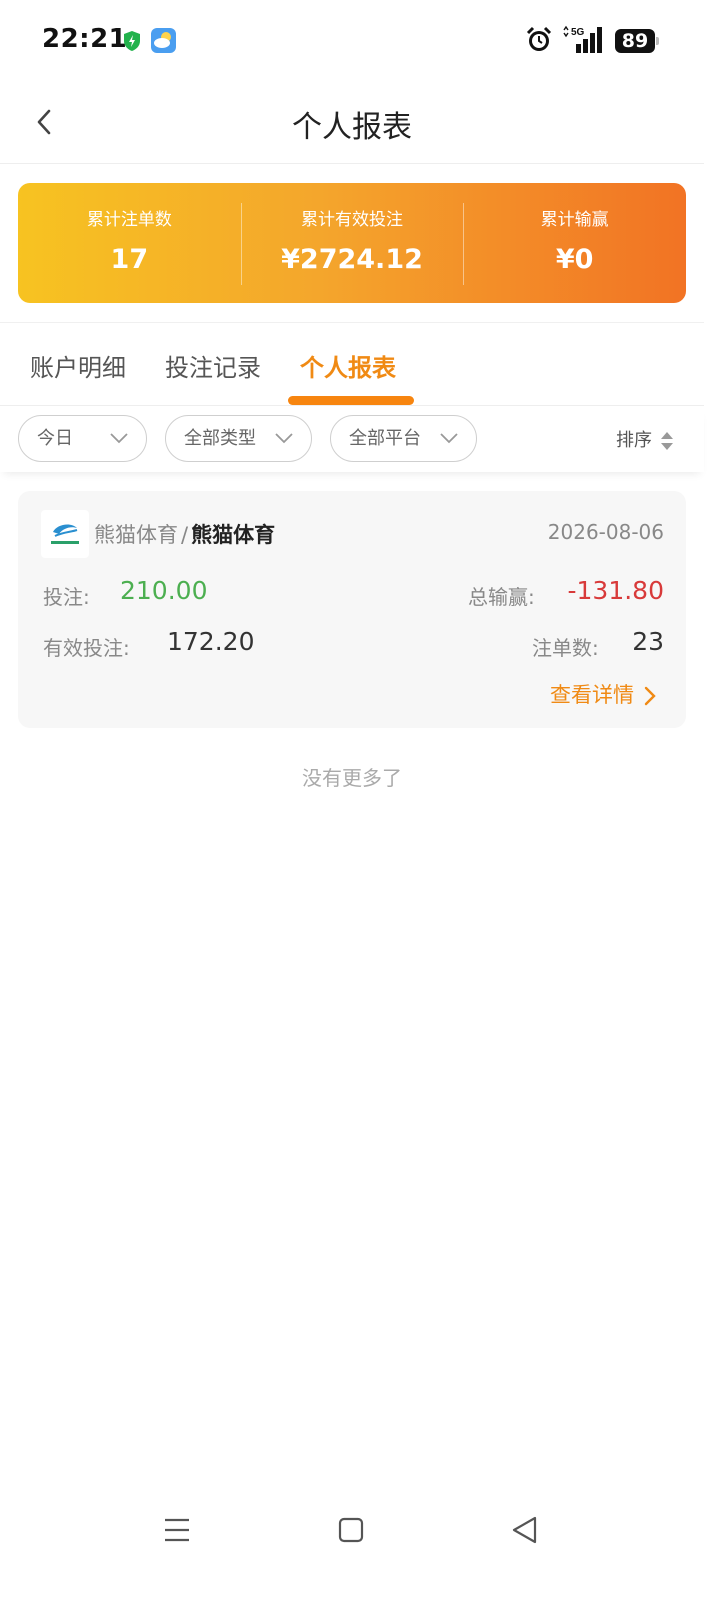 The width and height of the screenshot is (720, 1604). What do you see at coordinates (66, 597) in the screenshot?
I see `bet-label: 投注:` at bounding box center [66, 597].